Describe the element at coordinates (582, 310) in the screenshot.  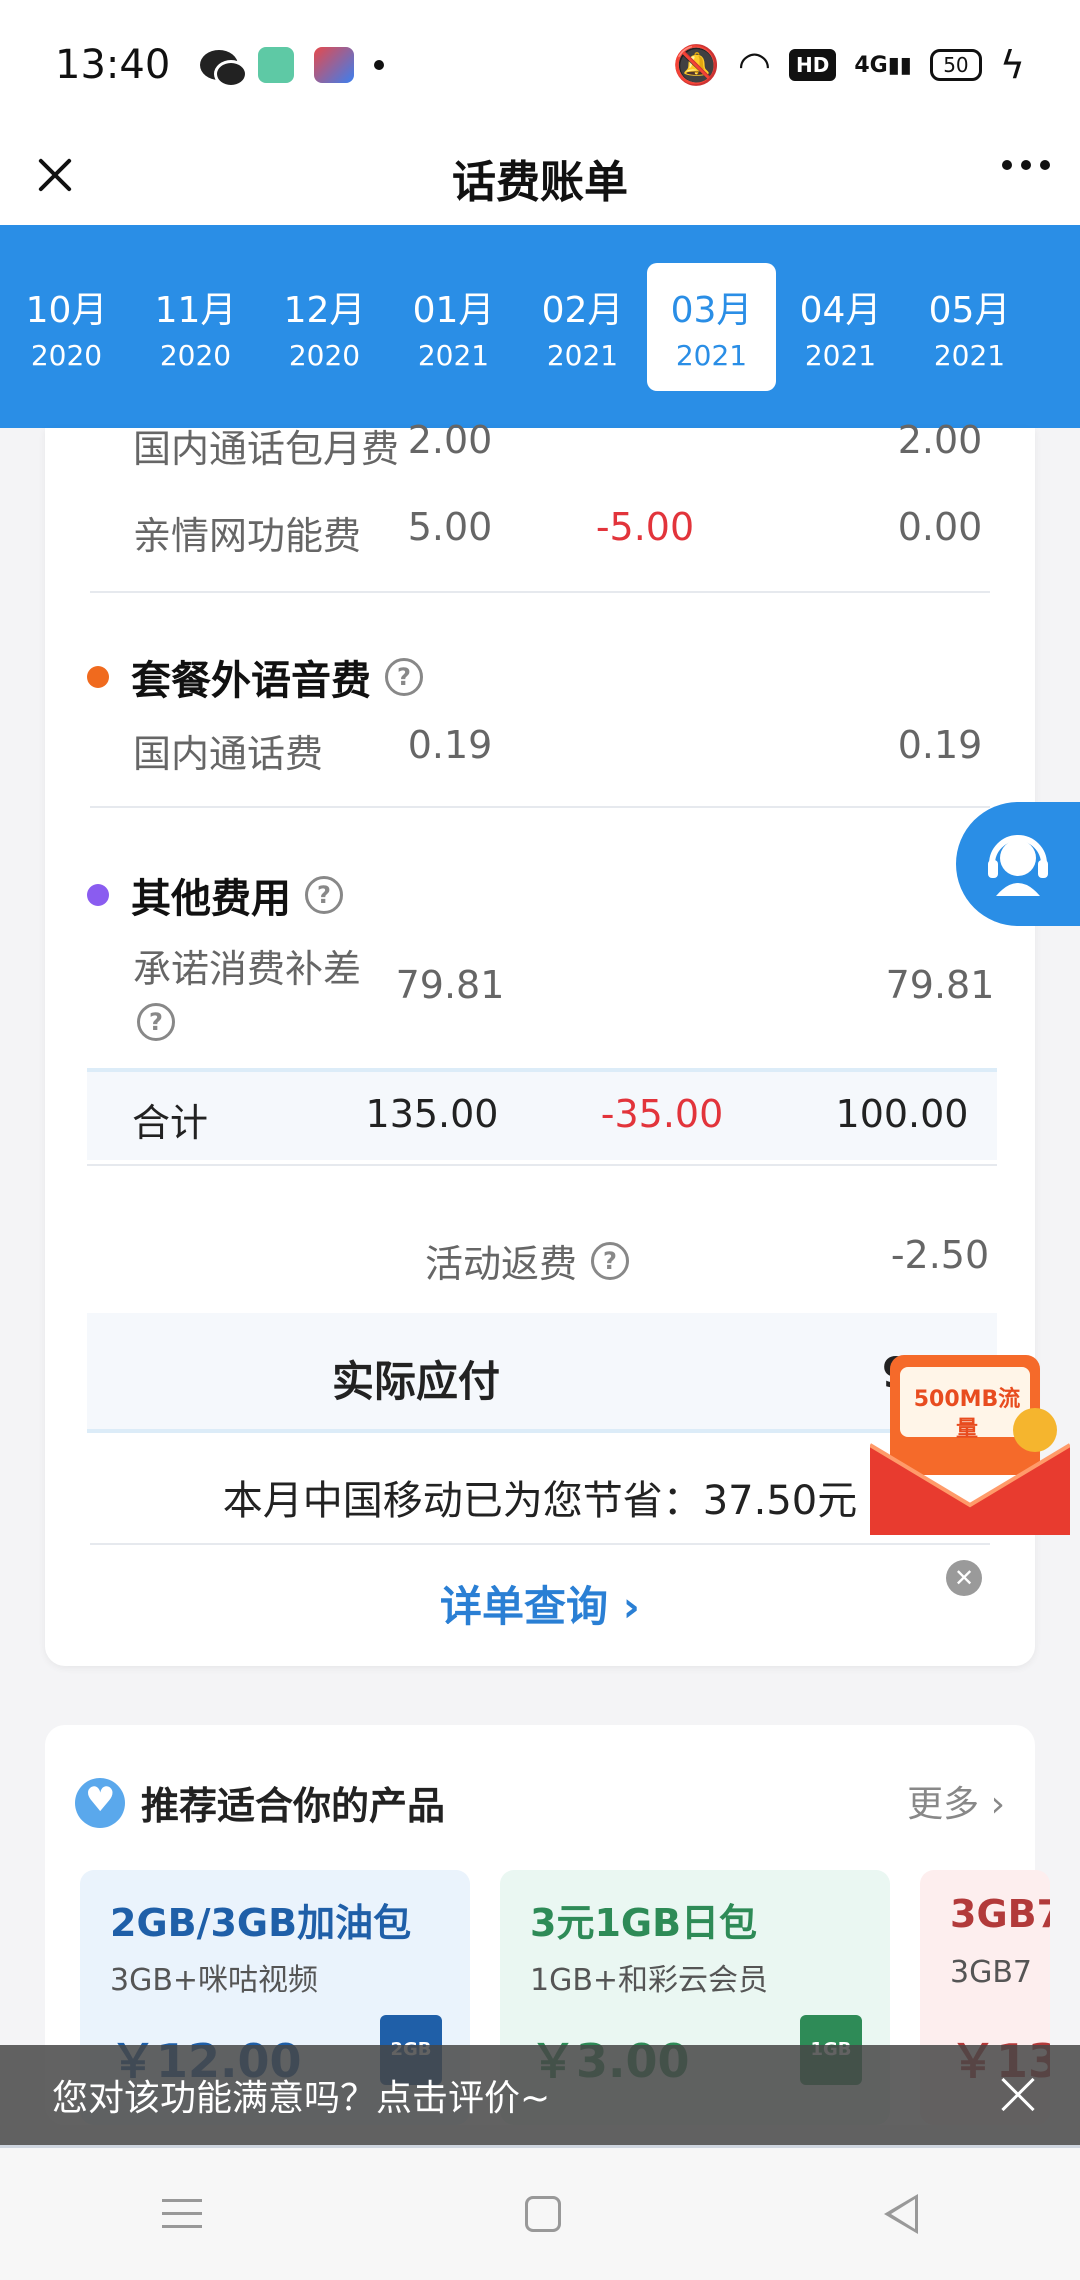
I see `month-label: 02月` at that location.